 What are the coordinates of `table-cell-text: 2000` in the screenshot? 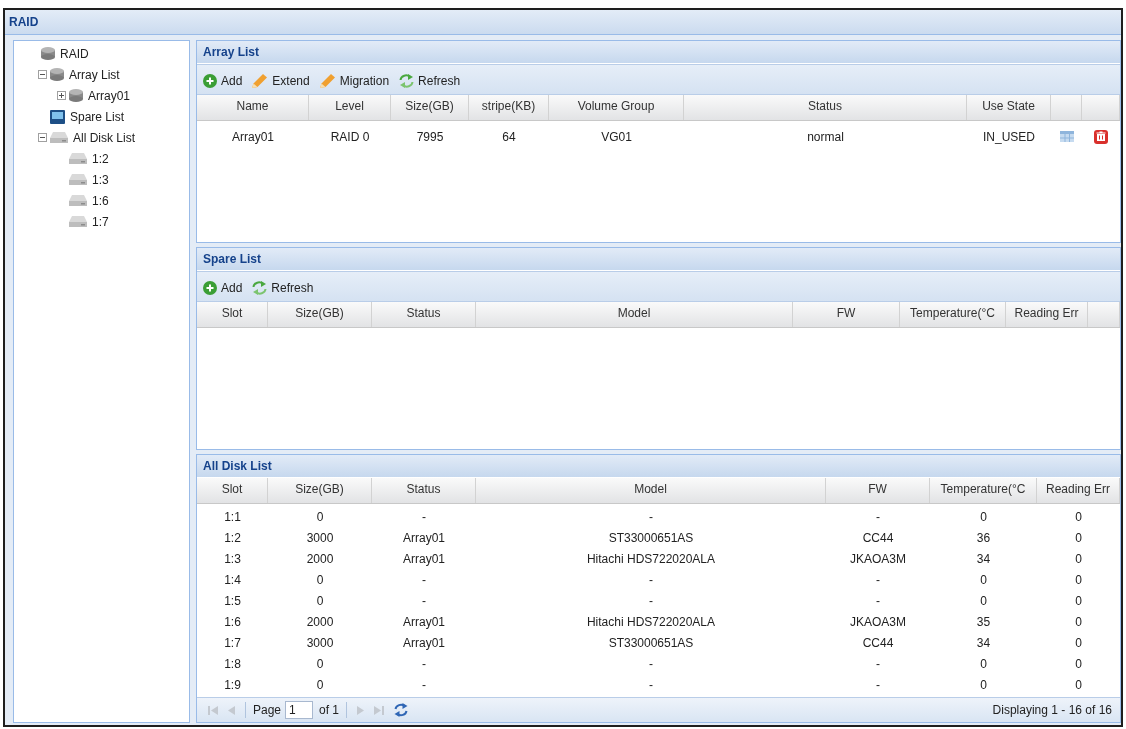 It's located at (320, 622).